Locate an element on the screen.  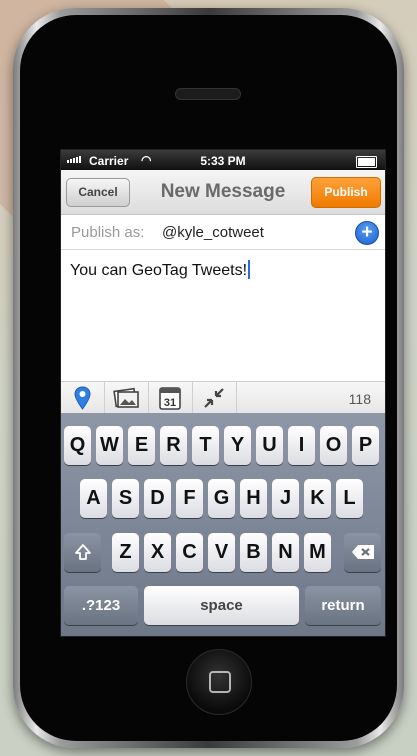
message-input: You can GeoTag Tweets! is located at coordinates (223, 315).